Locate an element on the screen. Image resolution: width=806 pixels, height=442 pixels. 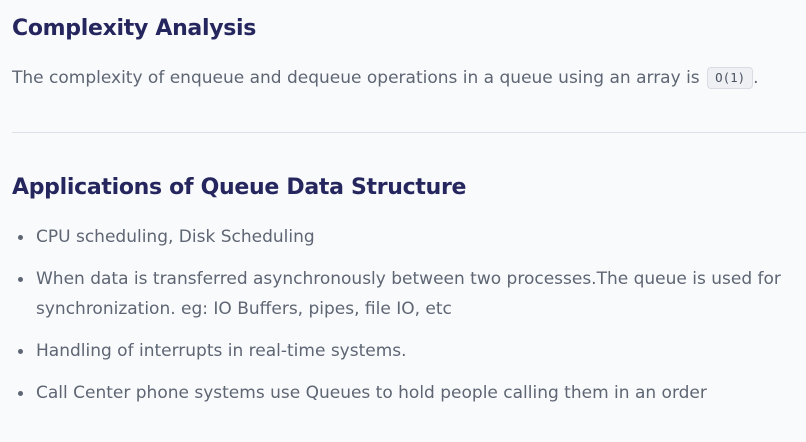
section-divider is located at coordinates (409, 132).